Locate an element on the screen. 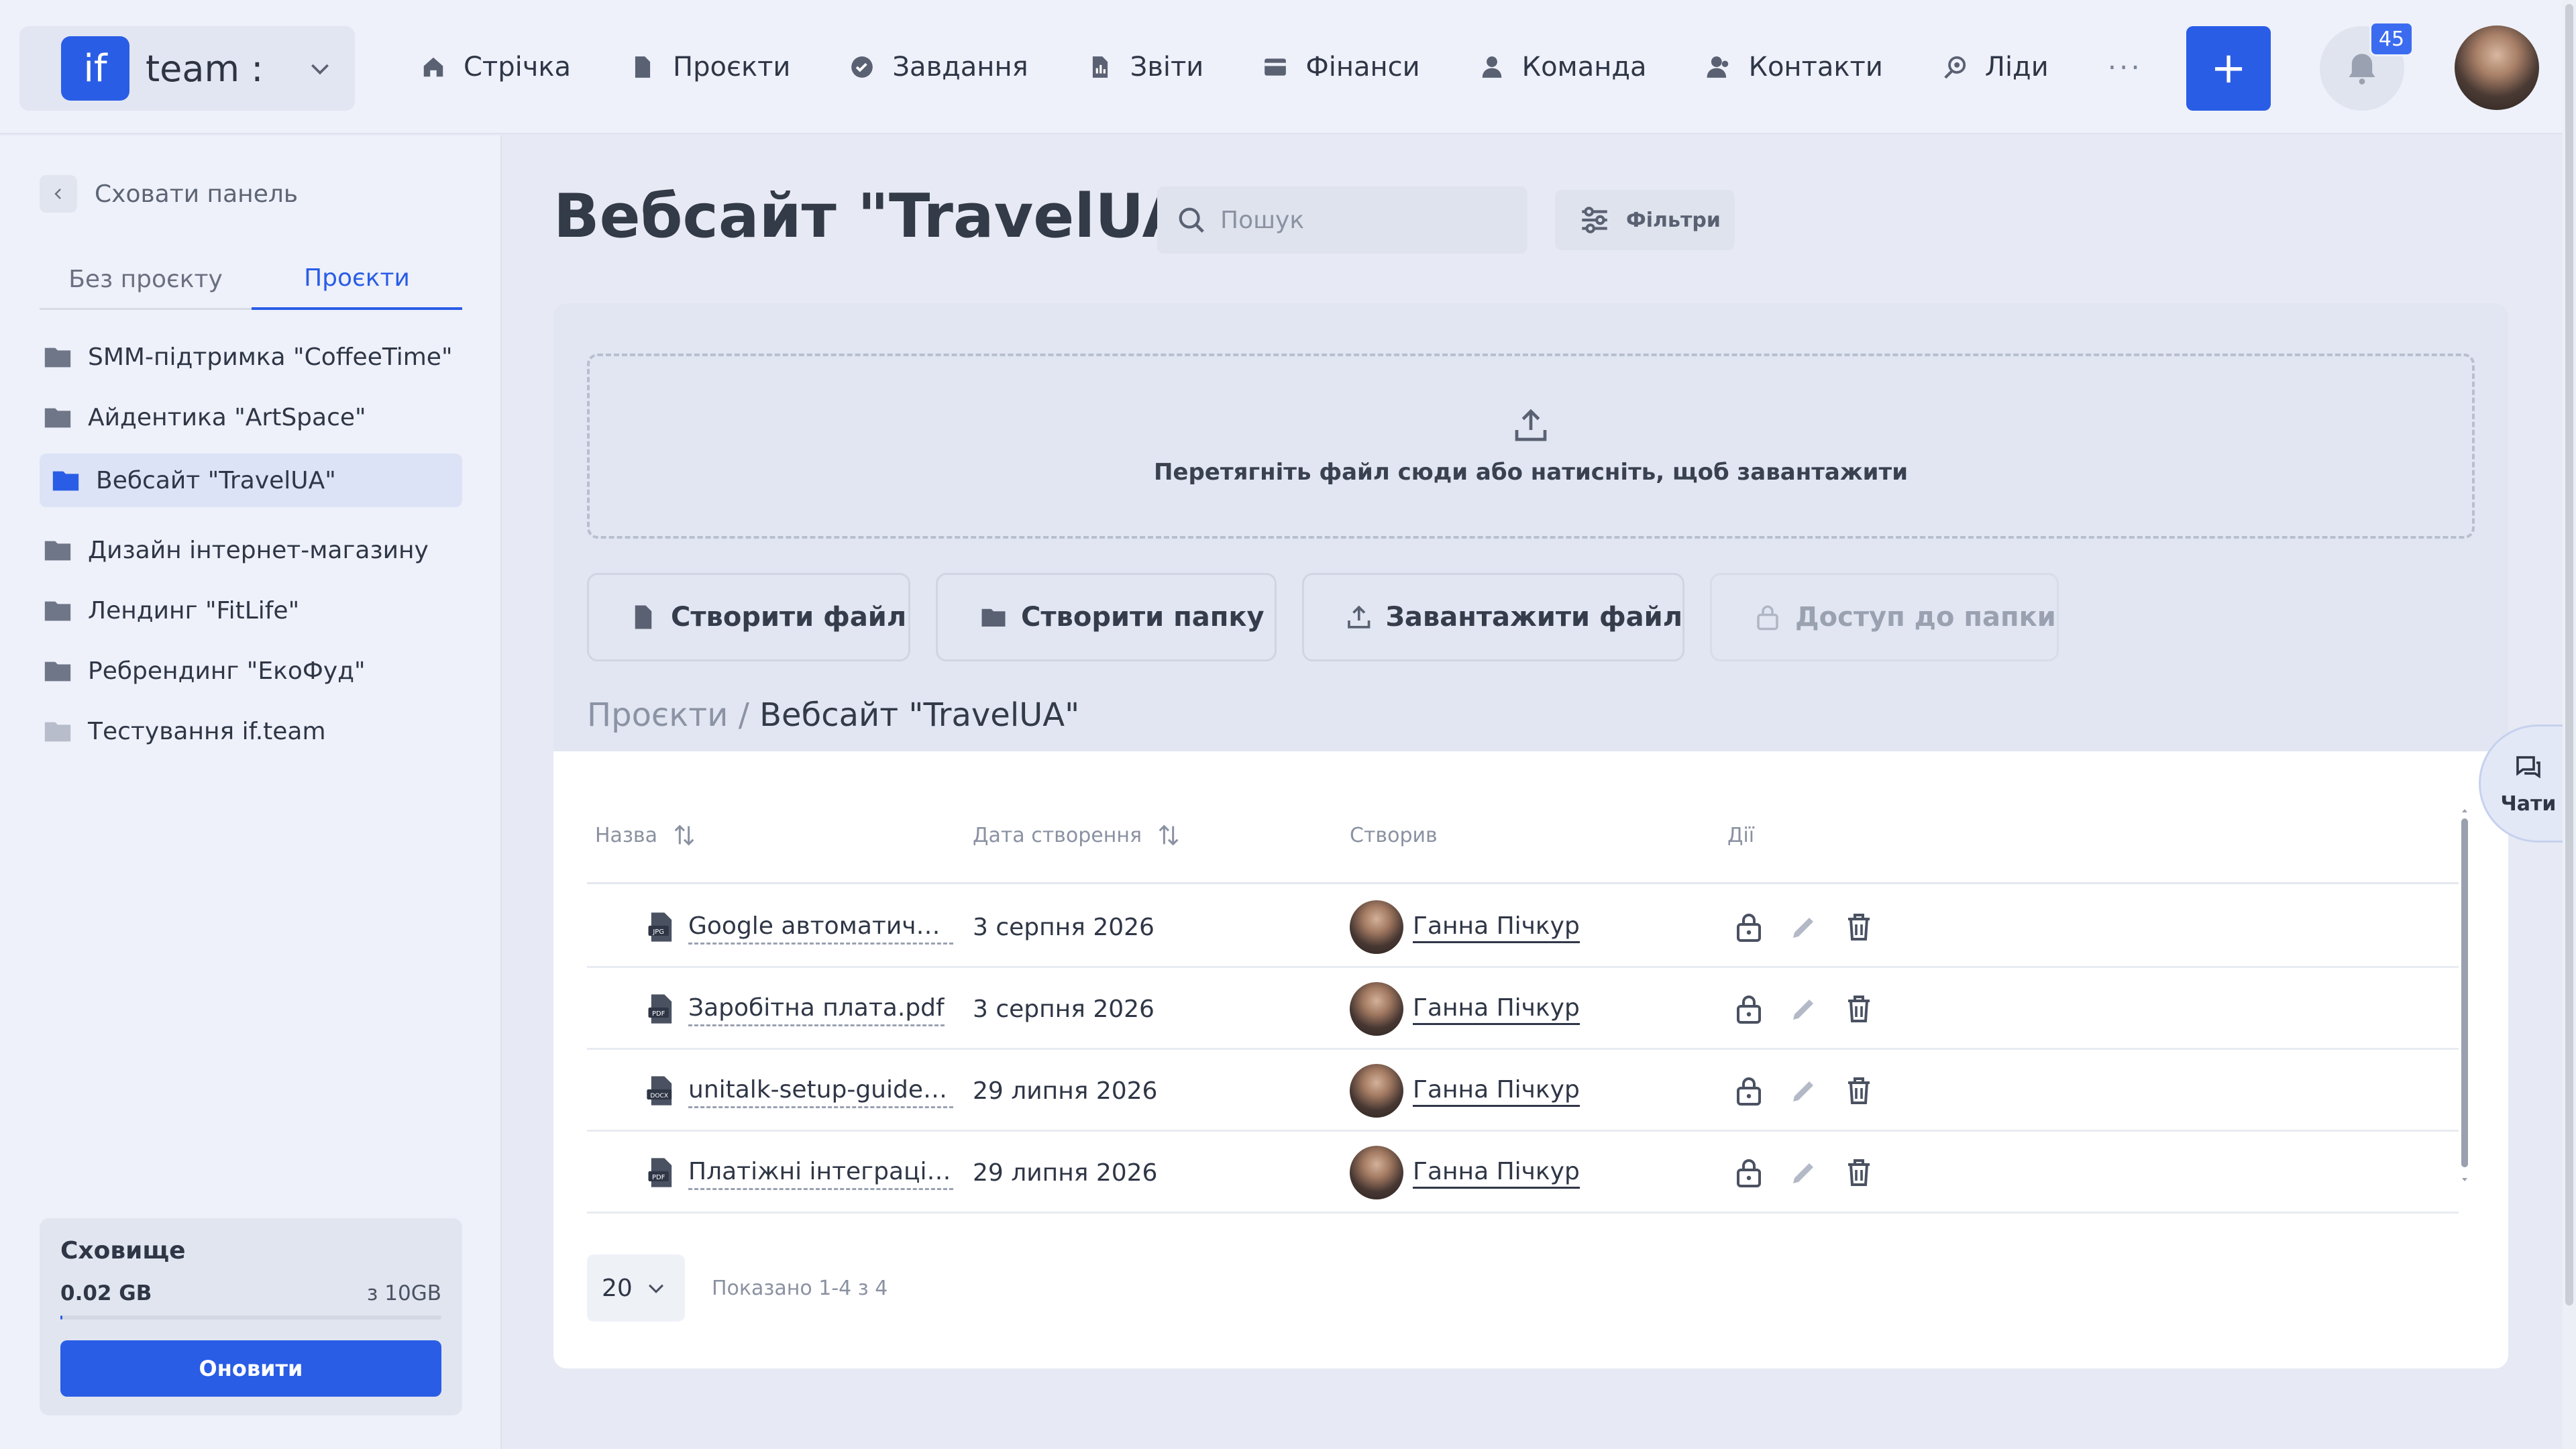 The height and width of the screenshot is (1449, 2576). nav-item-label: Стрічка is located at coordinates (518, 67).